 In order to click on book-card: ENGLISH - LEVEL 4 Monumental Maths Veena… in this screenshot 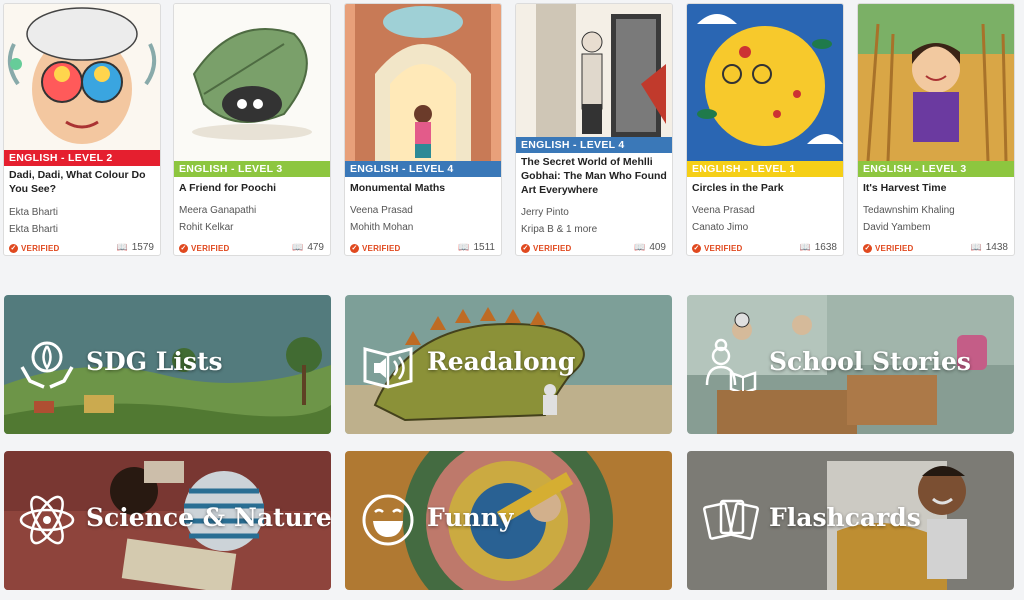, I will do `click(423, 129)`.